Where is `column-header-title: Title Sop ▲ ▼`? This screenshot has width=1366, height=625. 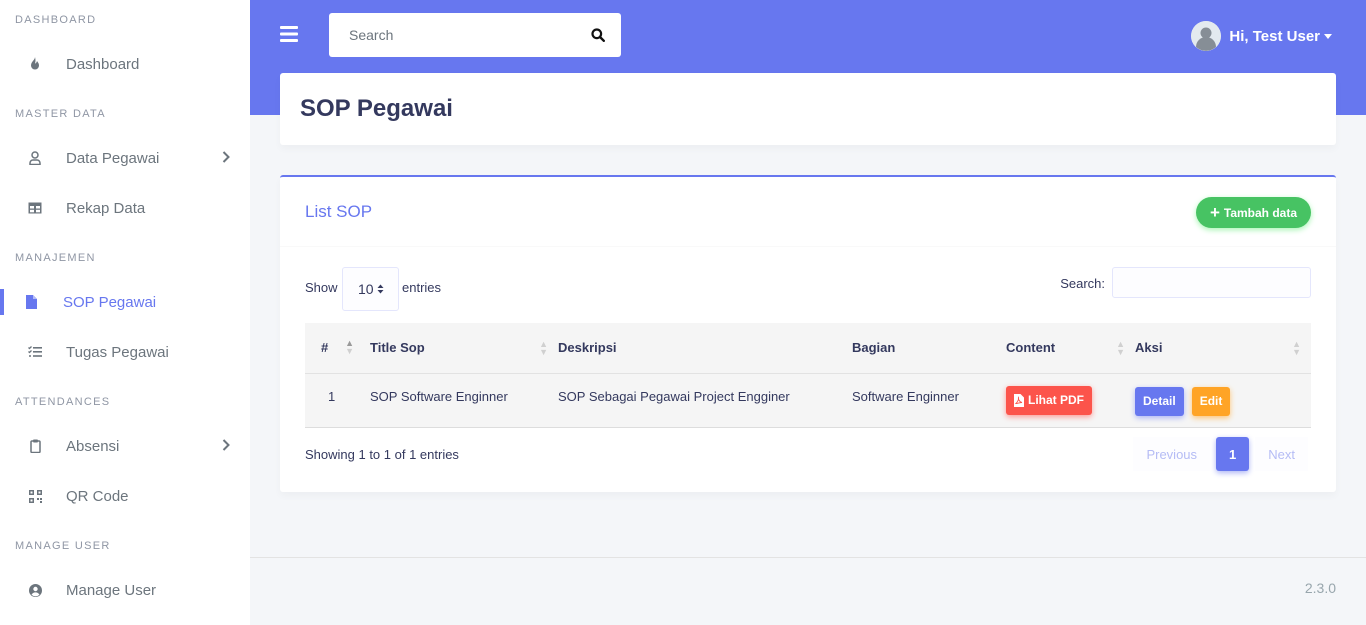
column-header-title: Title Sop ▲ ▼ is located at coordinates (464, 348).